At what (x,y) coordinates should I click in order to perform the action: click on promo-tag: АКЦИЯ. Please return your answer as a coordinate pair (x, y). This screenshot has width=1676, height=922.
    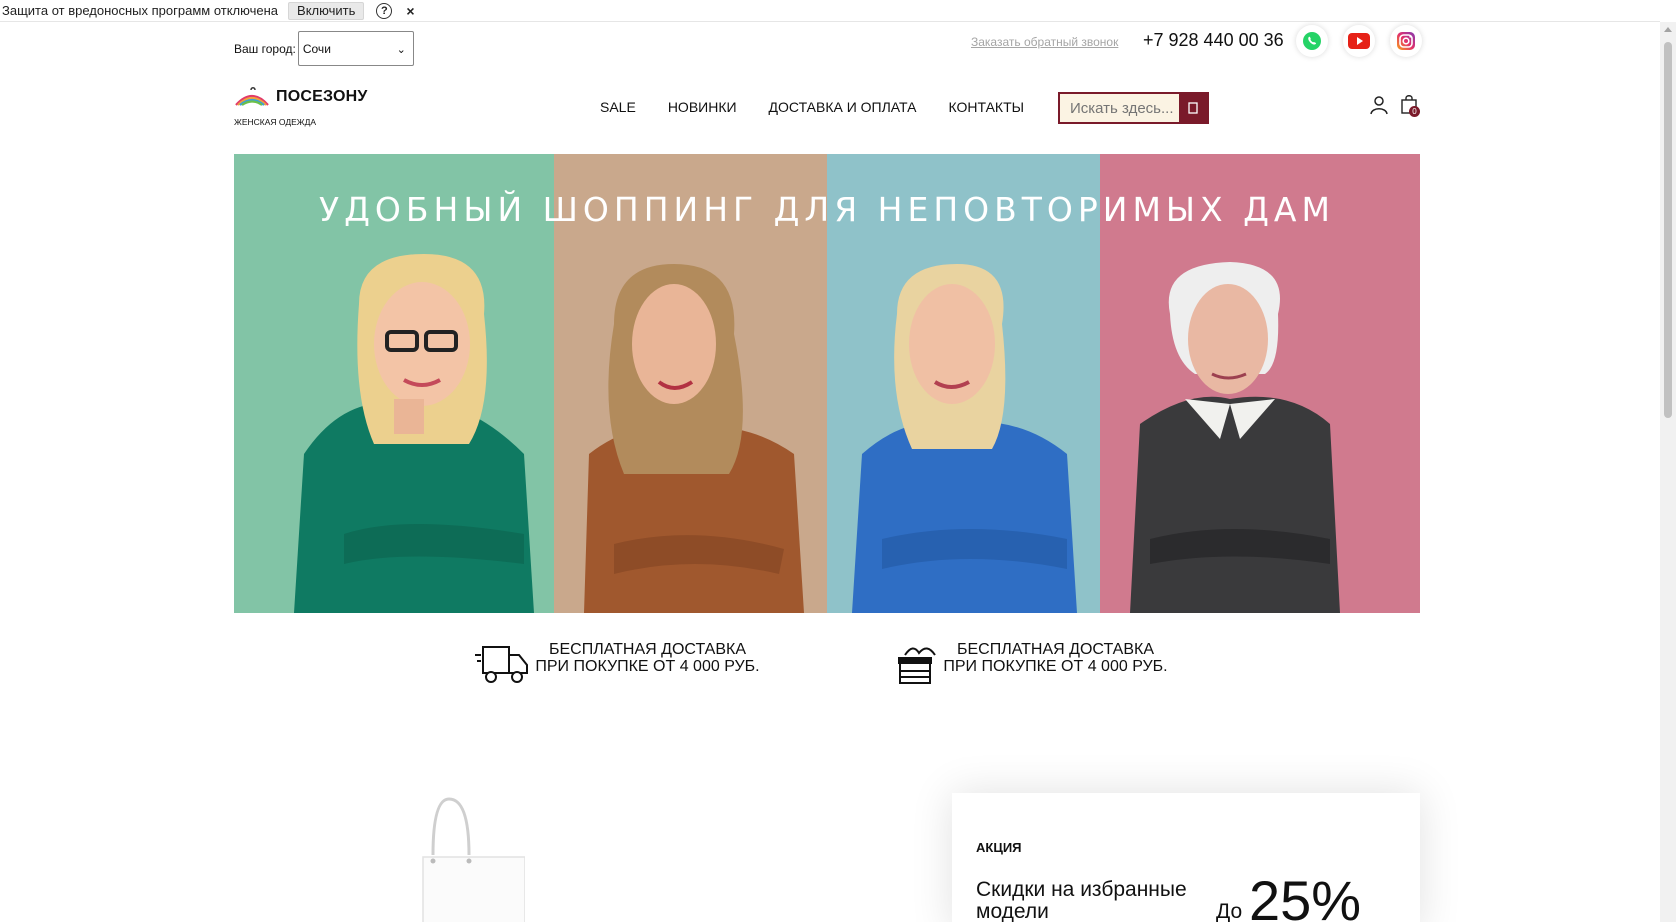
    Looking at the image, I should click on (999, 847).